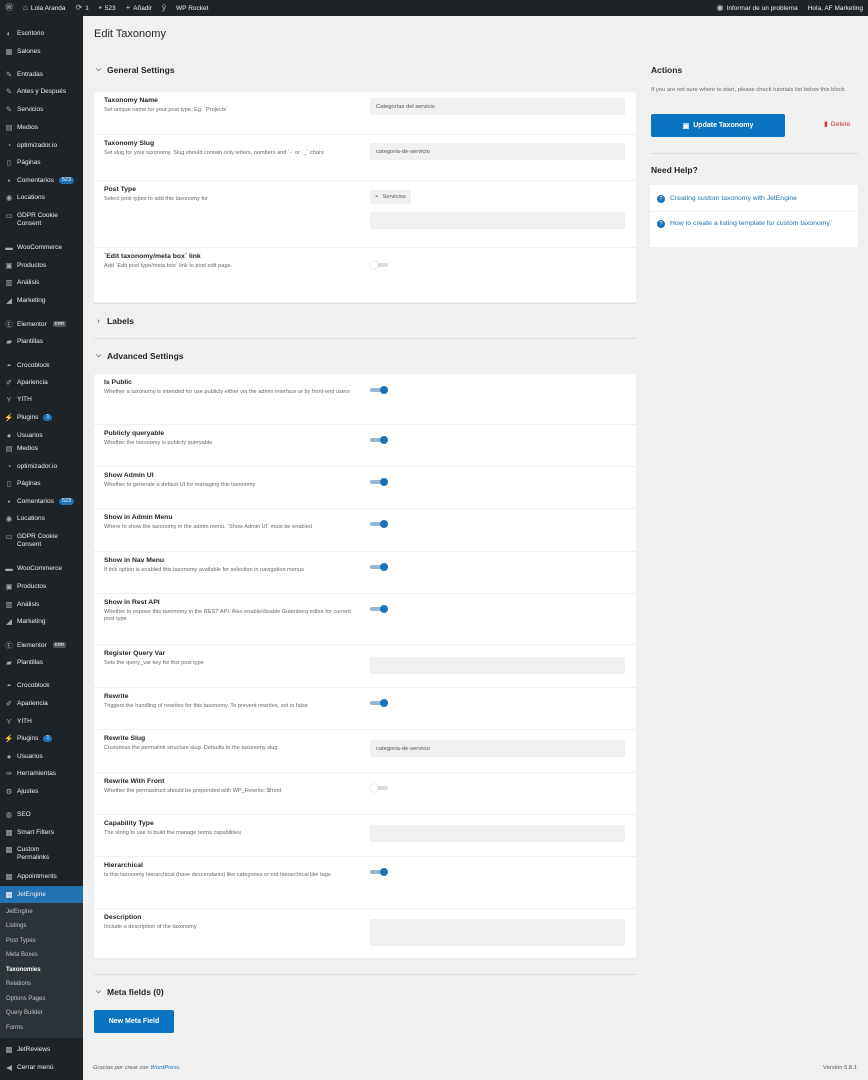 This screenshot has width=868, height=1080. I want to click on delete-button: ▮ Delete, so click(837, 124).